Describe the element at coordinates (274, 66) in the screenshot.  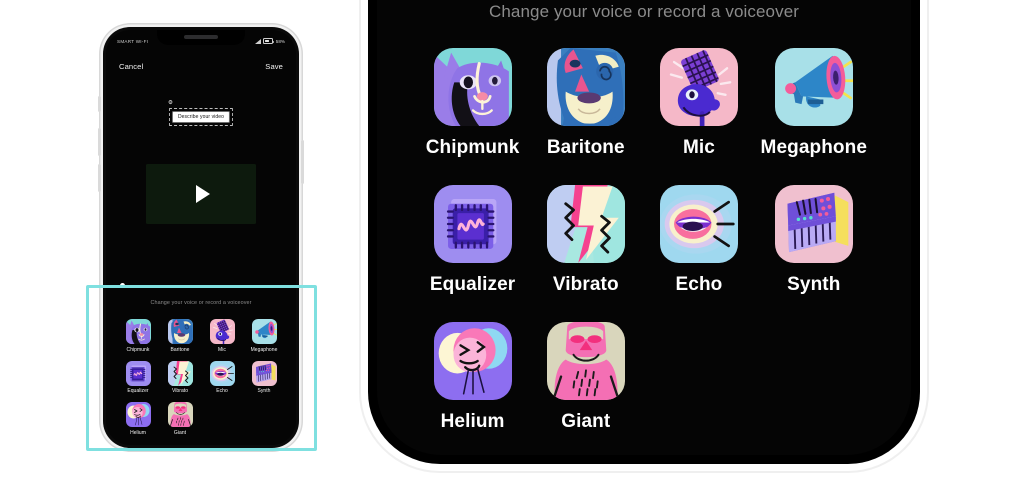
I see `save-button: Save` at that location.